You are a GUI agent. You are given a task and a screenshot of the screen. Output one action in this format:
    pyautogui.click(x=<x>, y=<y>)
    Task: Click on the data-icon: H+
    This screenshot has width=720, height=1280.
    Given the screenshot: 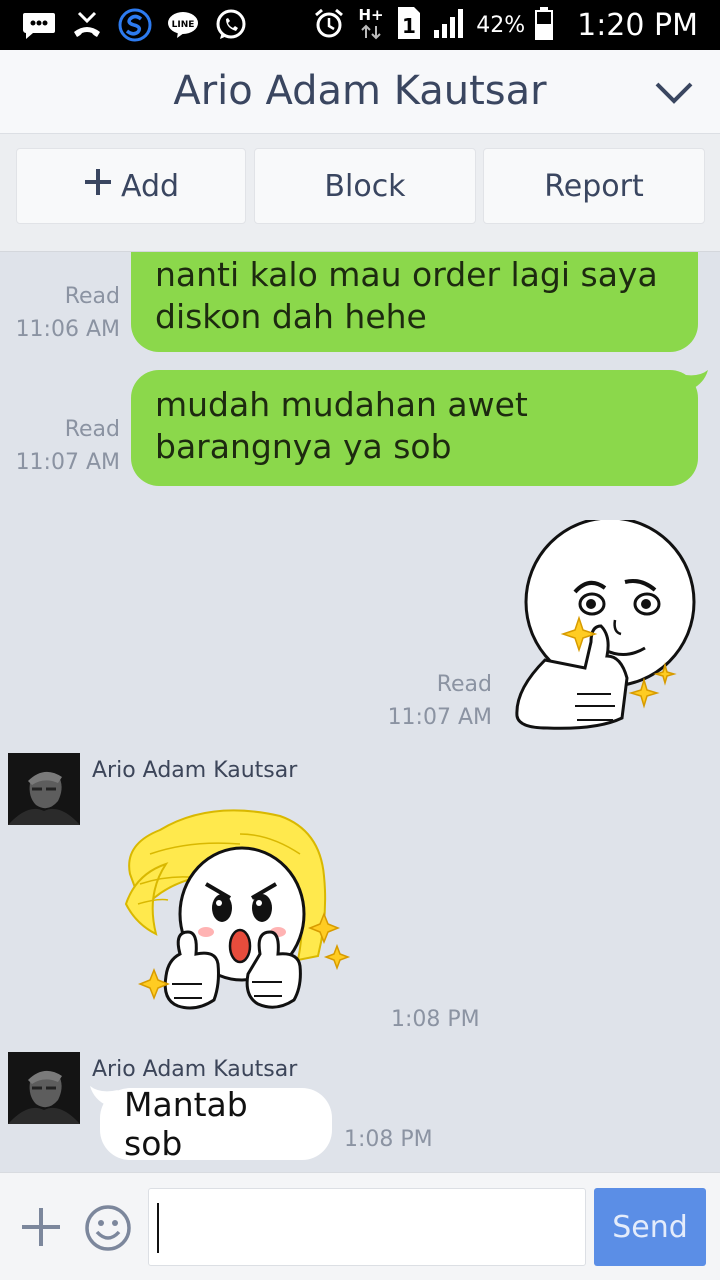 What is the action you would take?
    pyautogui.click(x=371, y=25)
    